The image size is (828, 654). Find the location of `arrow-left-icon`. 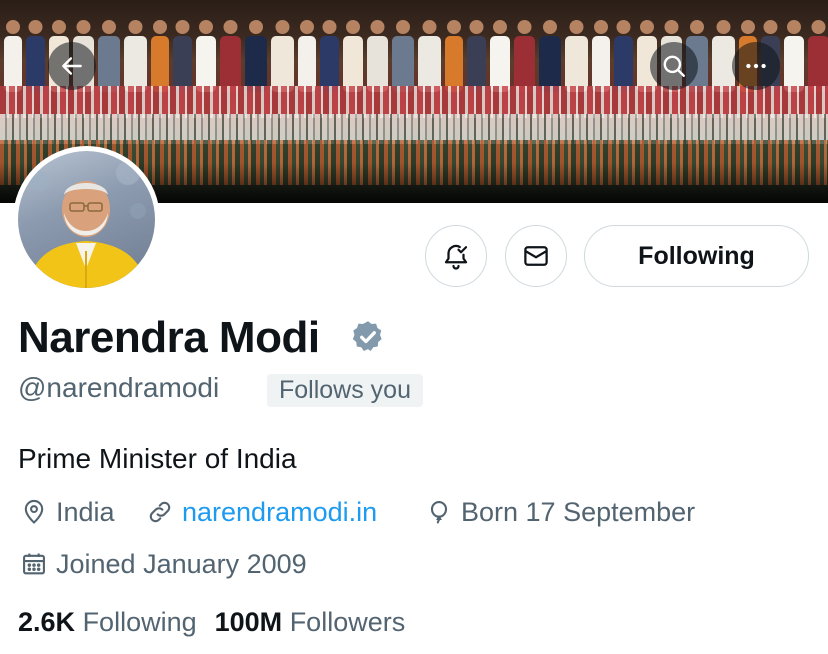

arrow-left-icon is located at coordinates (72, 66).